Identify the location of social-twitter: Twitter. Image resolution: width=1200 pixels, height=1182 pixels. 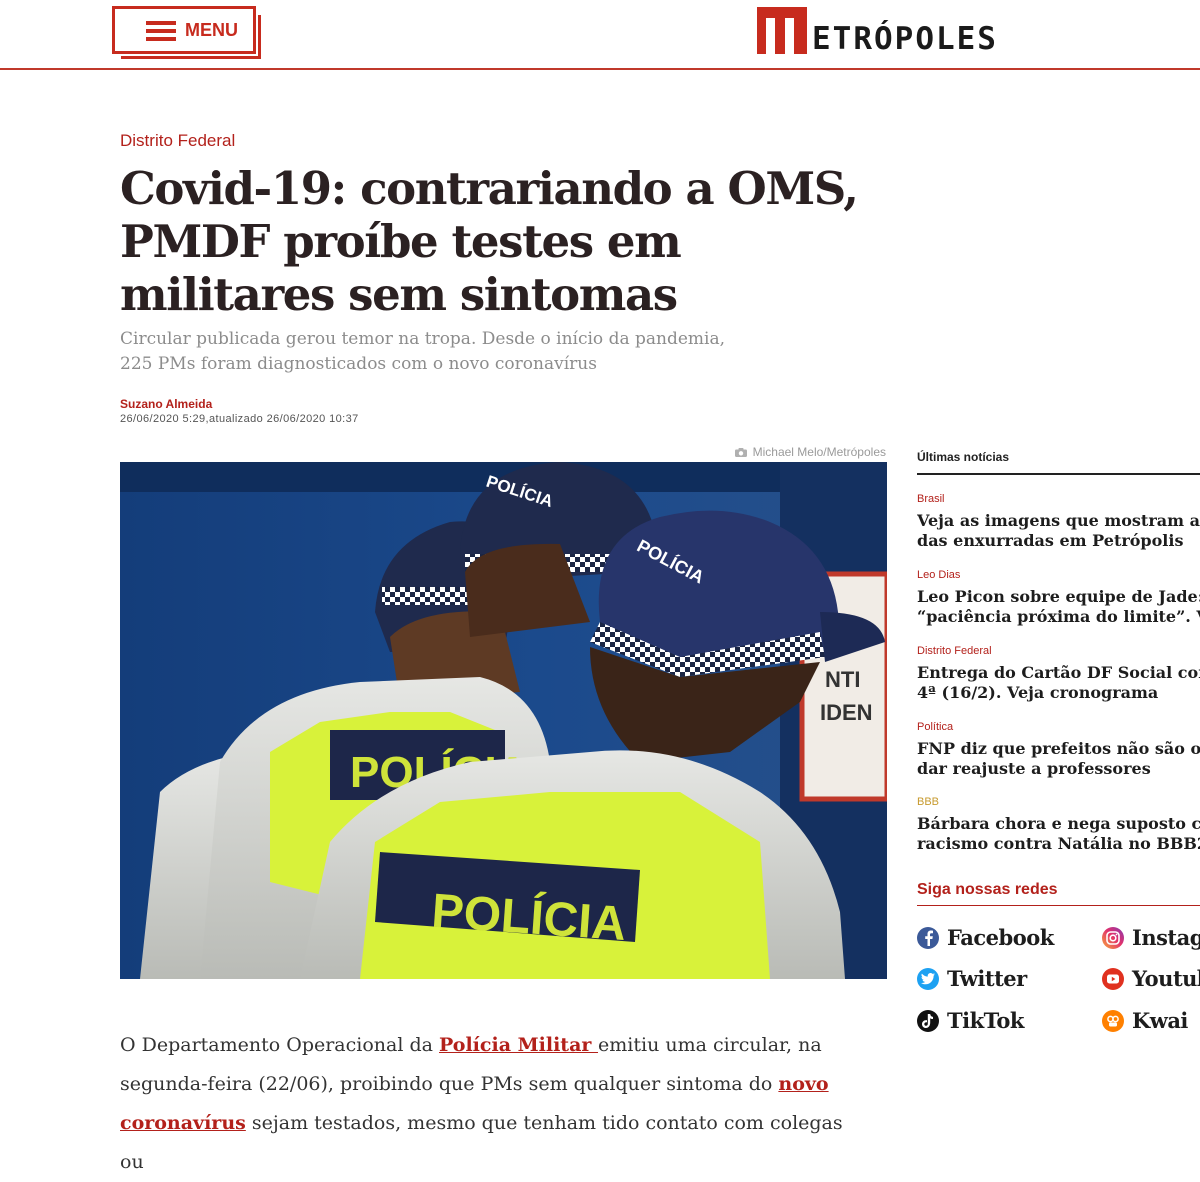
(972, 978).